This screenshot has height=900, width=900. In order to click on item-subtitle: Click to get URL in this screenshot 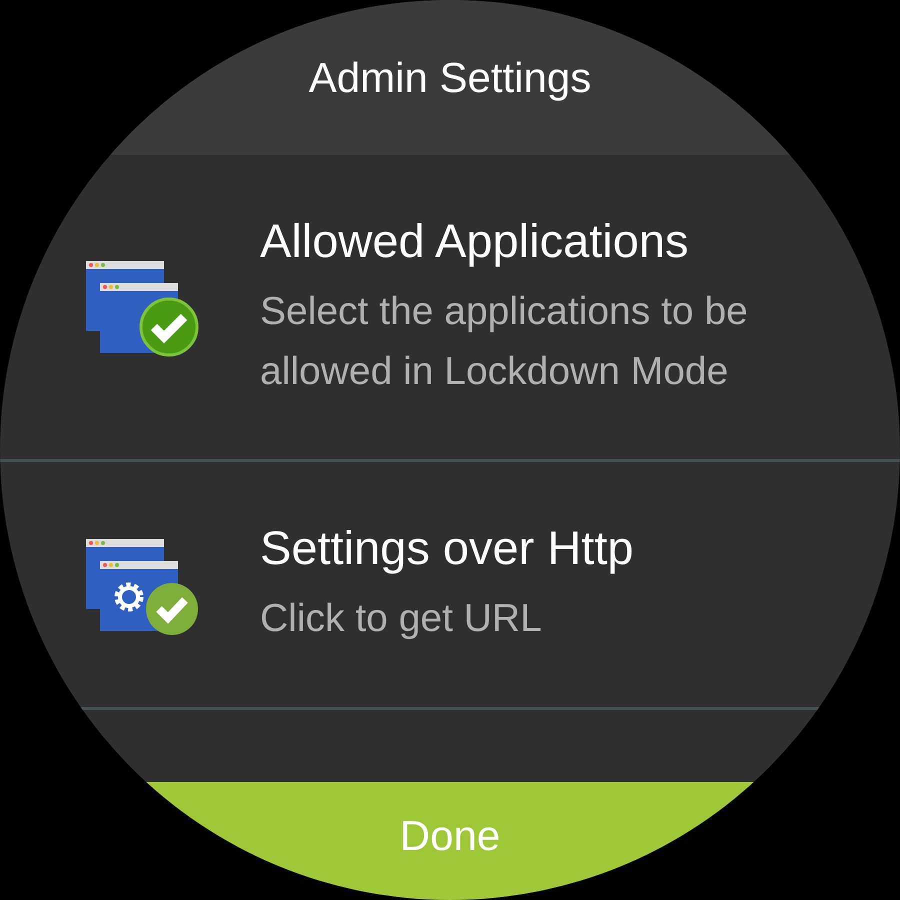, I will do `click(401, 619)`.